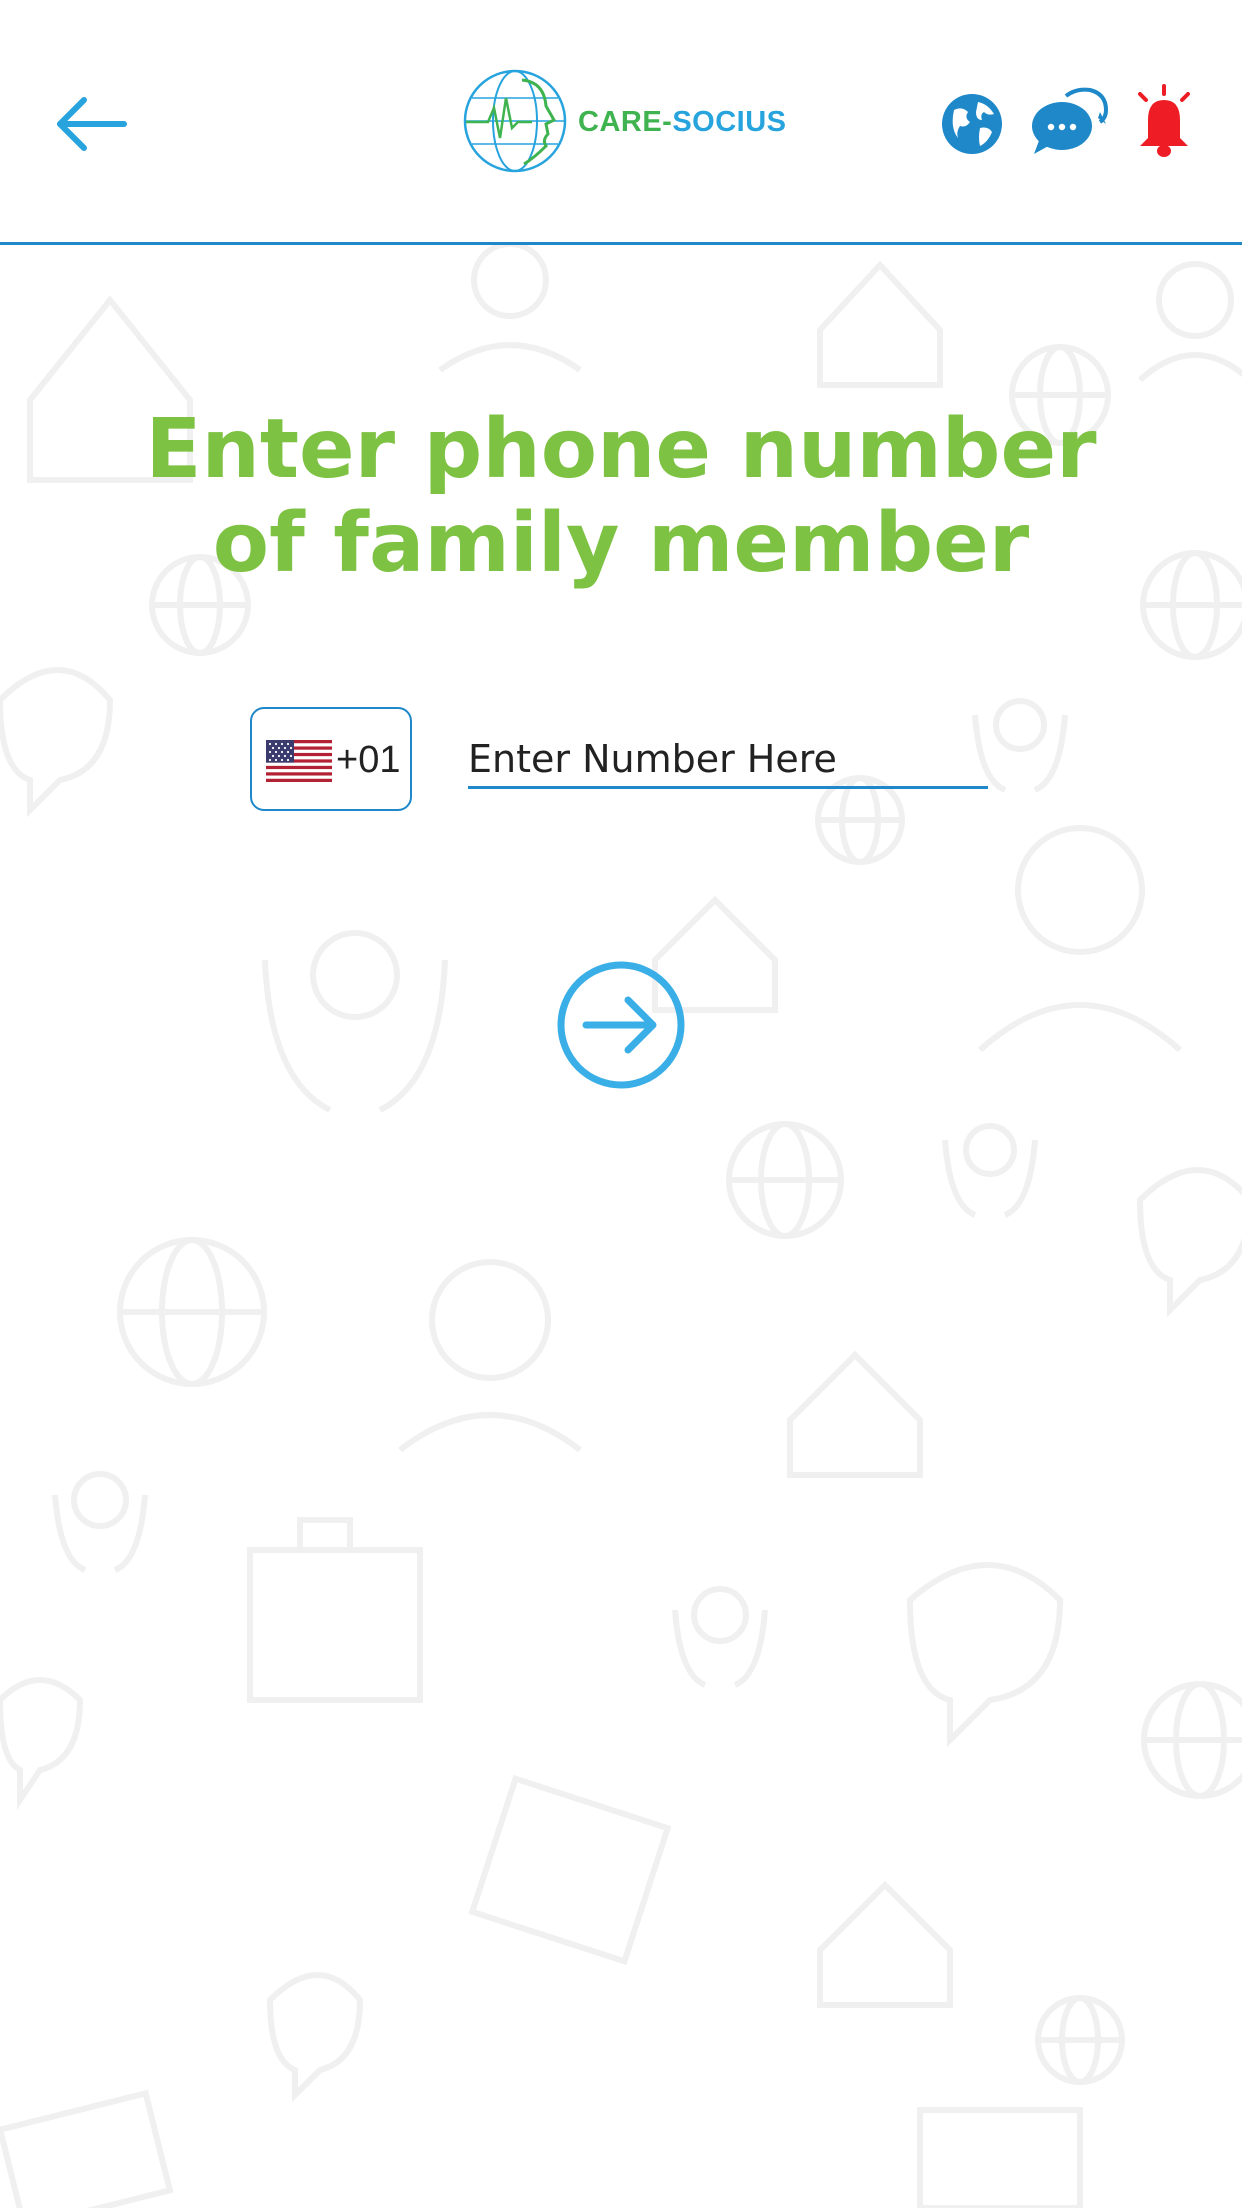 This screenshot has height=2208, width=1242. I want to click on page-title: Enter phone number of family member, so click(621, 496).